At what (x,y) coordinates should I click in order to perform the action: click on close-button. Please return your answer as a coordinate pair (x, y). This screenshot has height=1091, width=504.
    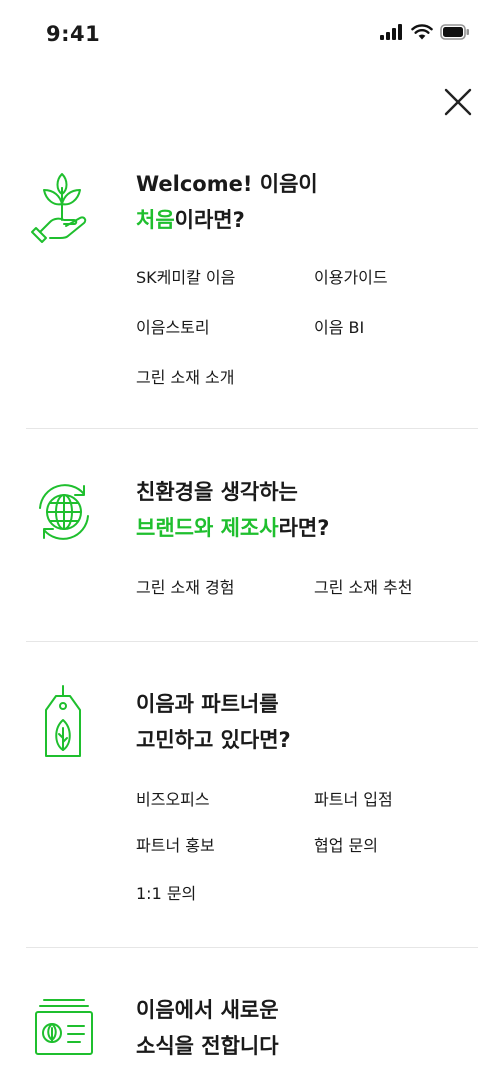
    Looking at the image, I should click on (458, 102).